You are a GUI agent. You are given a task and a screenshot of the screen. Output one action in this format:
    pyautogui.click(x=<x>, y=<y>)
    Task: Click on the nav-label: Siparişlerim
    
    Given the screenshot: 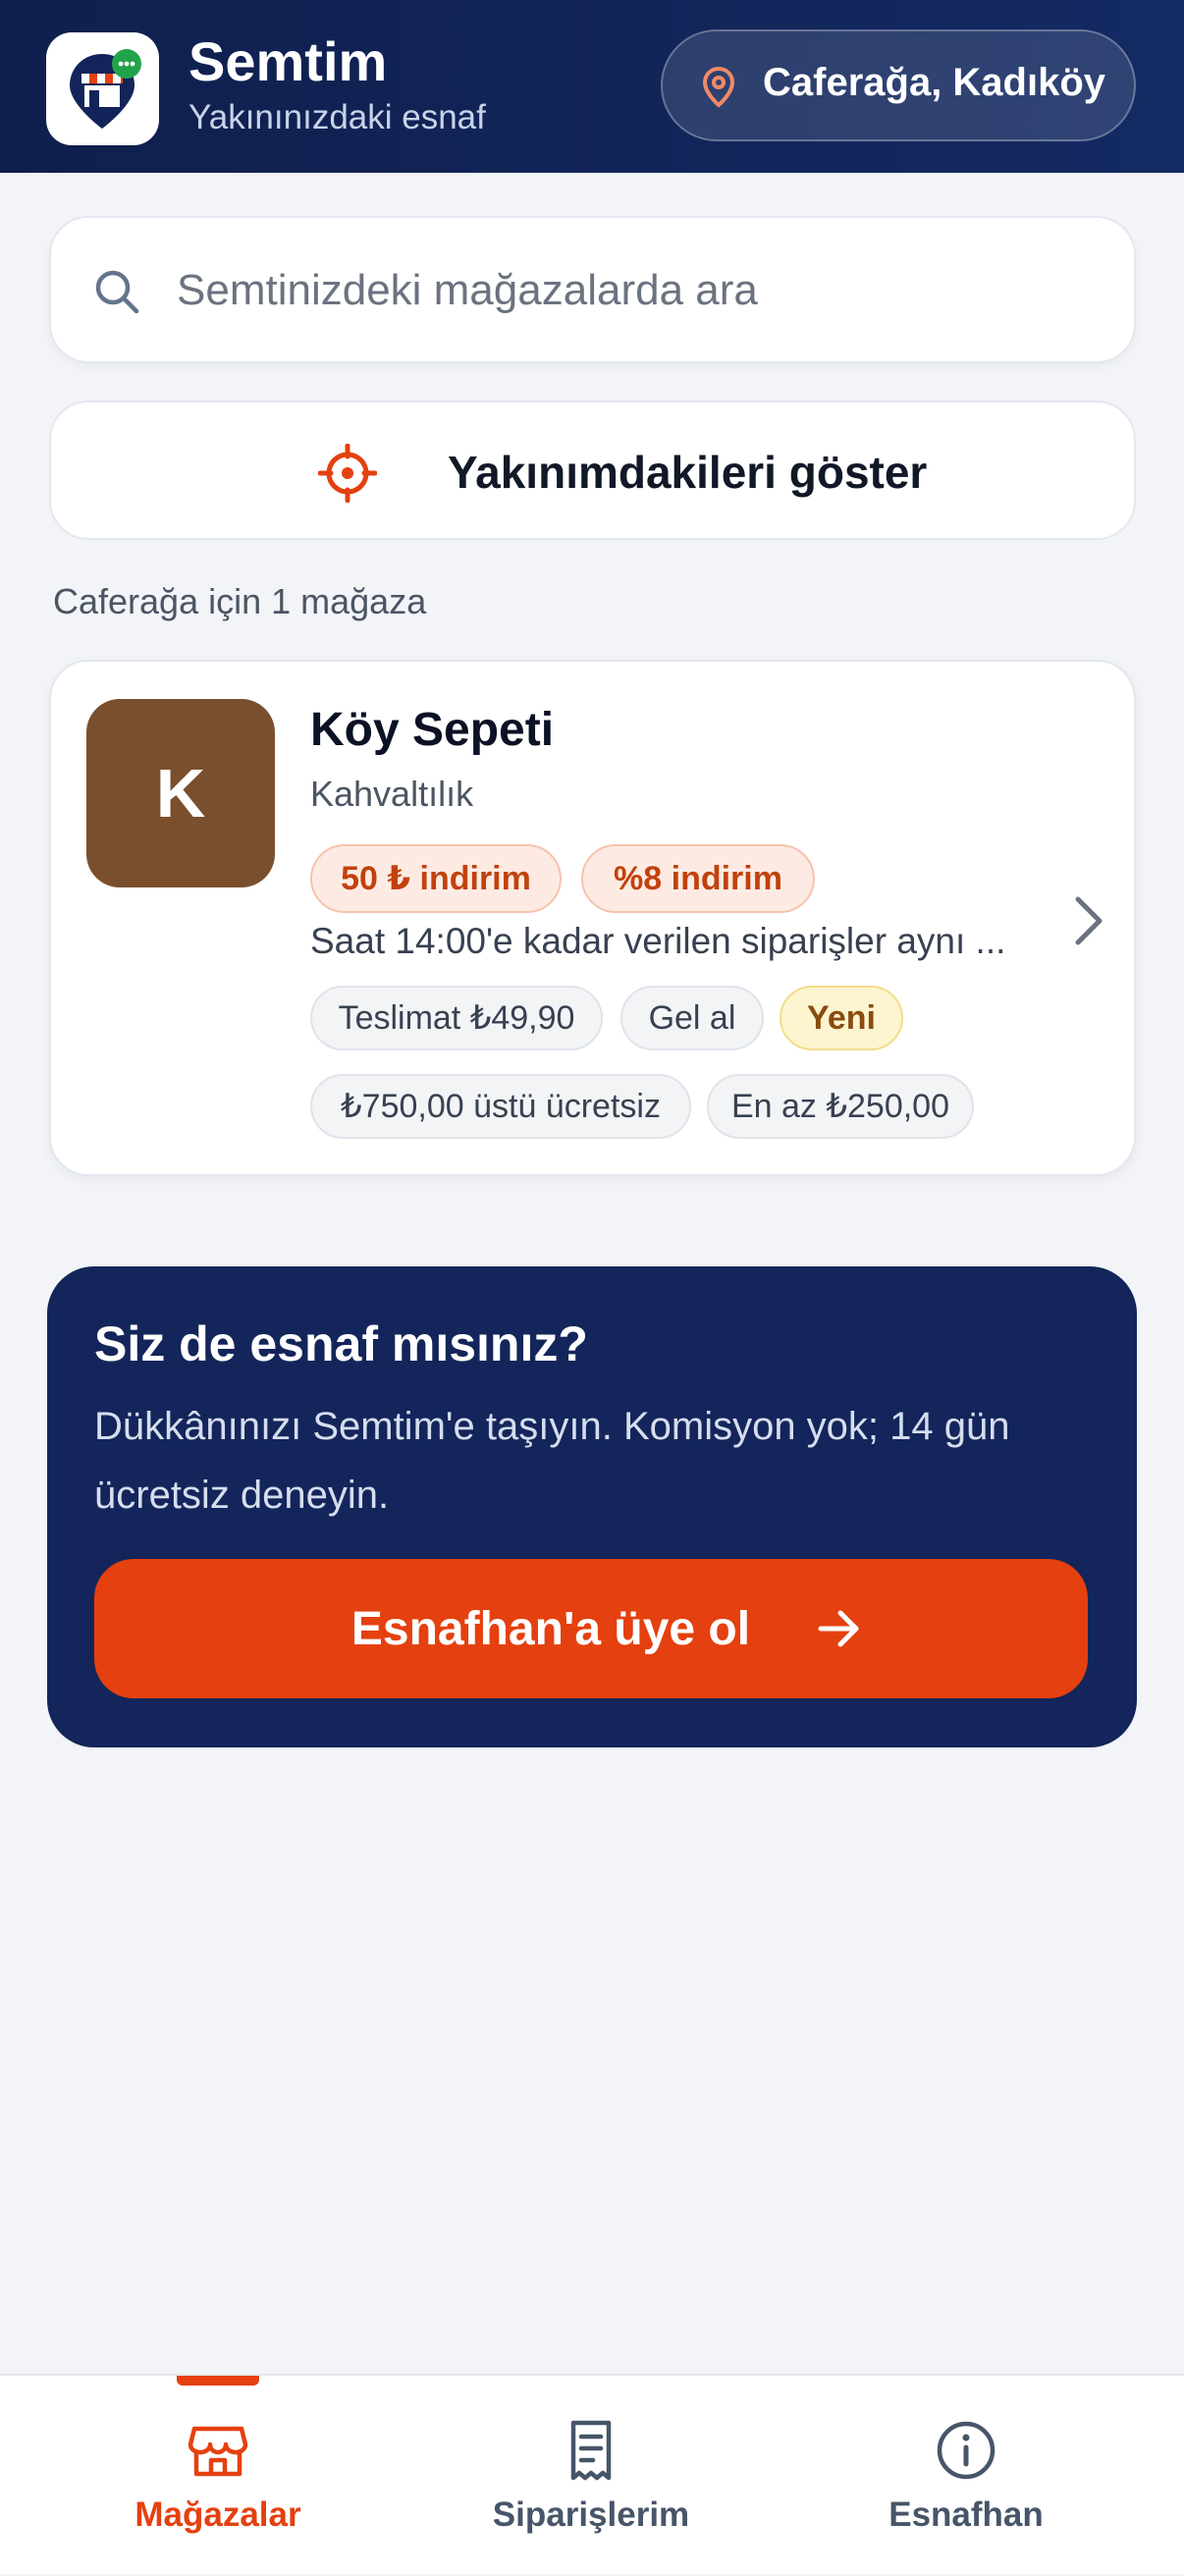 What is the action you would take?
    pyautogui.click(x=591, y=2515)
    